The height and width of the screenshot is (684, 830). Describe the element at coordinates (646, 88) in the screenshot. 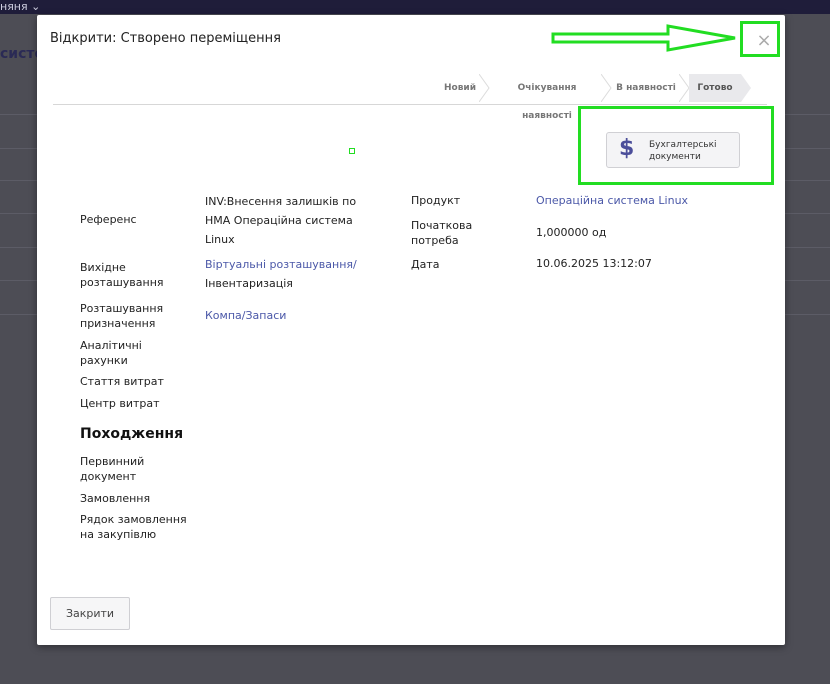

I see `status-stage-available: В наявності` at that location.